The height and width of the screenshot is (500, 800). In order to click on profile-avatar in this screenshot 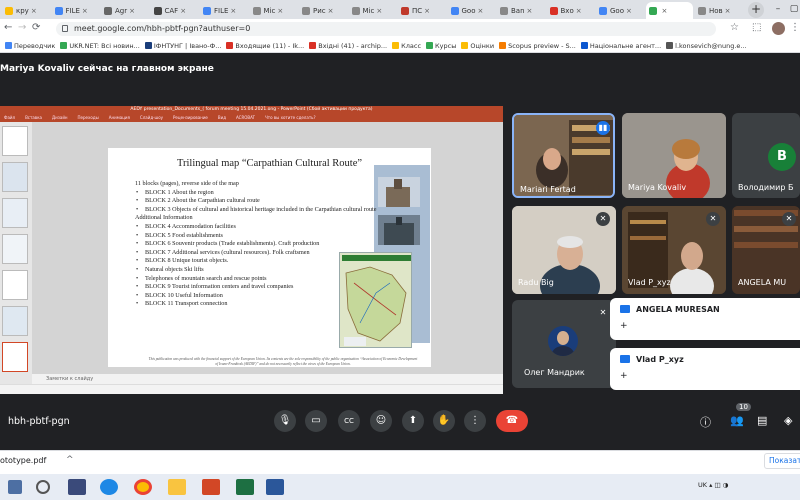, I will do `click(778, 28)`.